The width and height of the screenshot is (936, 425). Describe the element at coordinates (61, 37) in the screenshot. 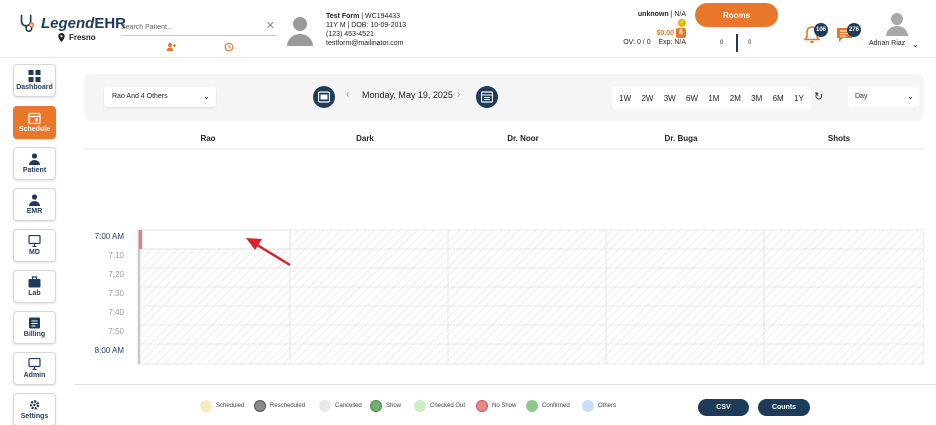

I see `location-pin-icon` at that location.